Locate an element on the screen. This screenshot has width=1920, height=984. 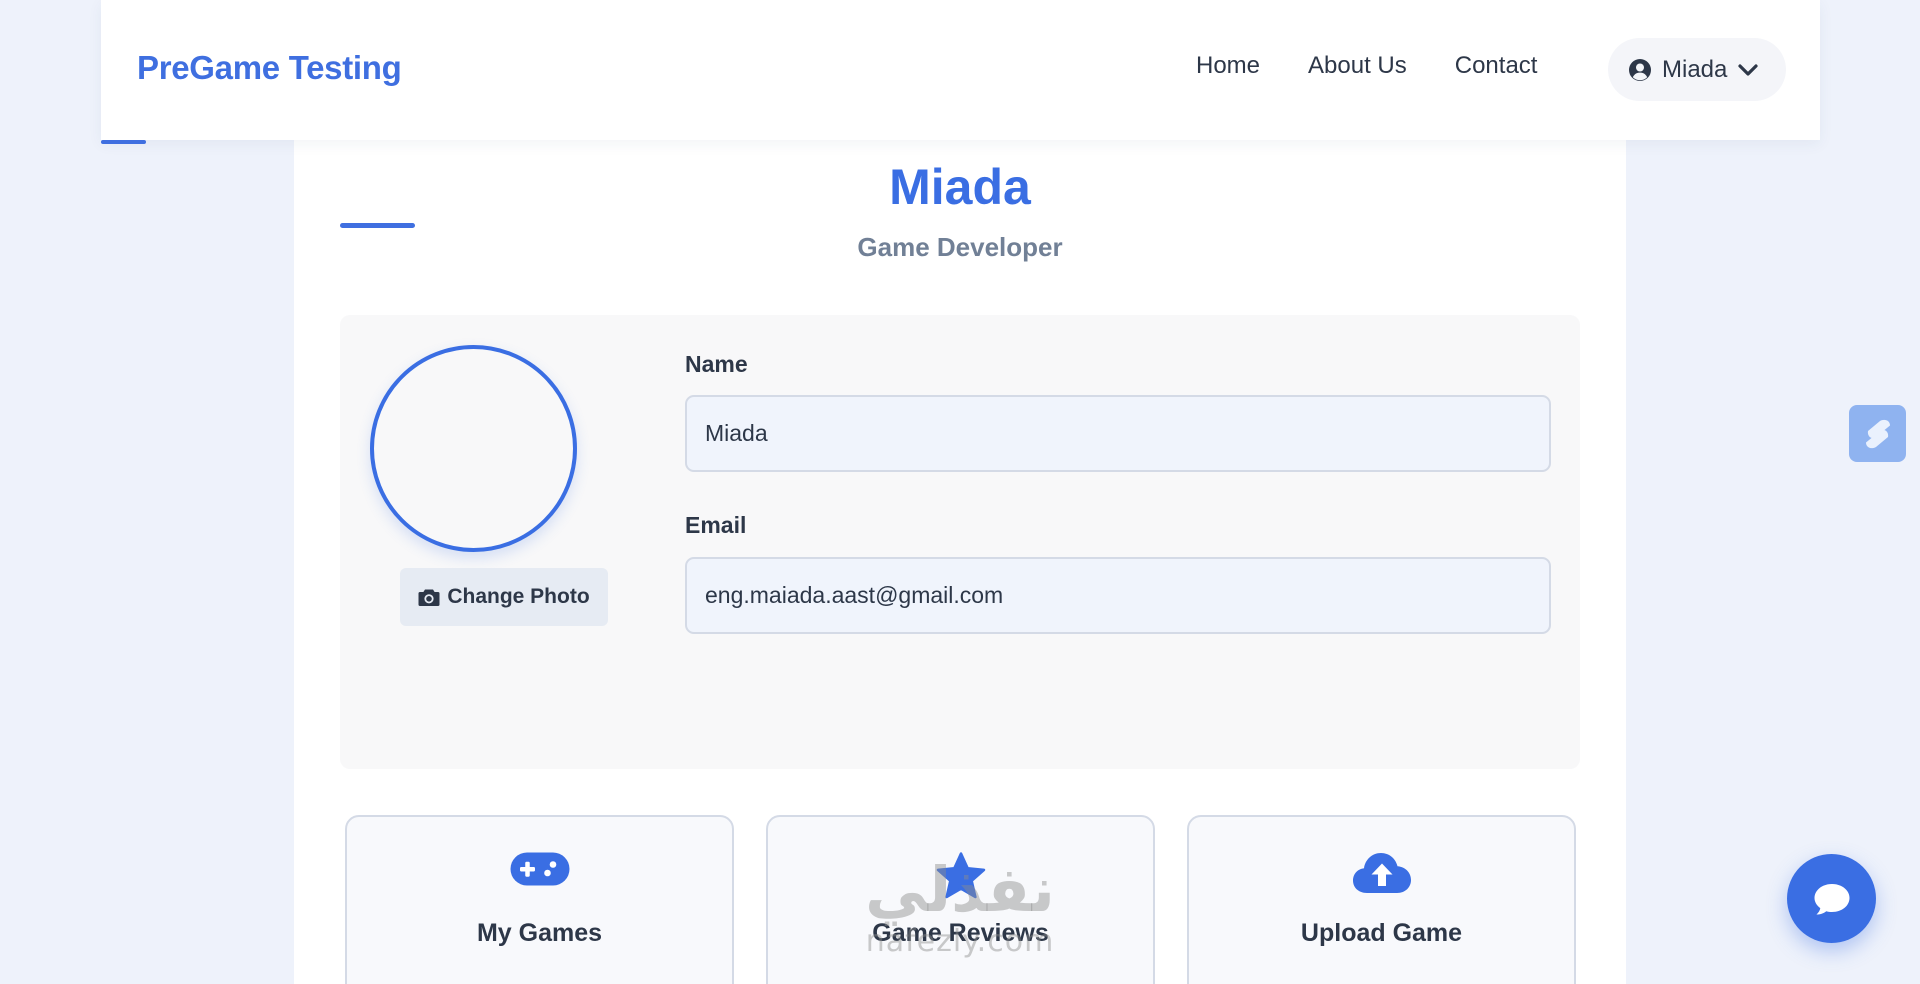
game-reviews-label: Game Reviews is located at coordinates (960, 933).